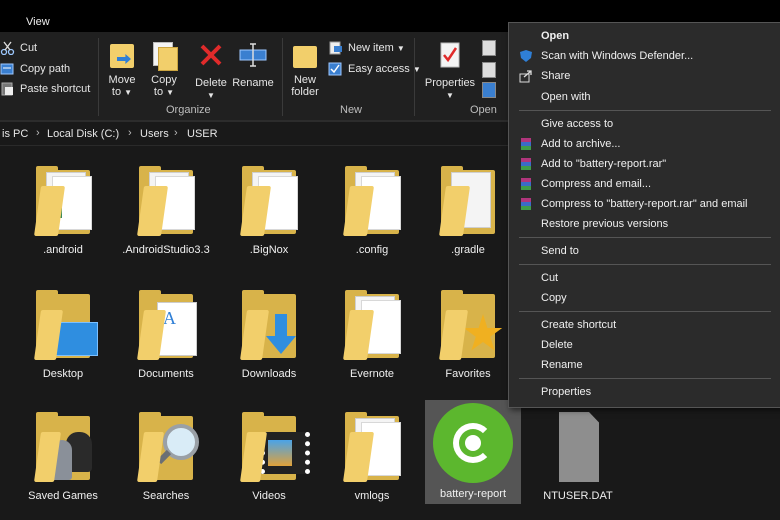 The height and width of the screenshot is (520, 780). What do you see at coordinates (116, 92) in the screenshot?
I see `move-to-label-2: to` at bounding box center [116, 92].